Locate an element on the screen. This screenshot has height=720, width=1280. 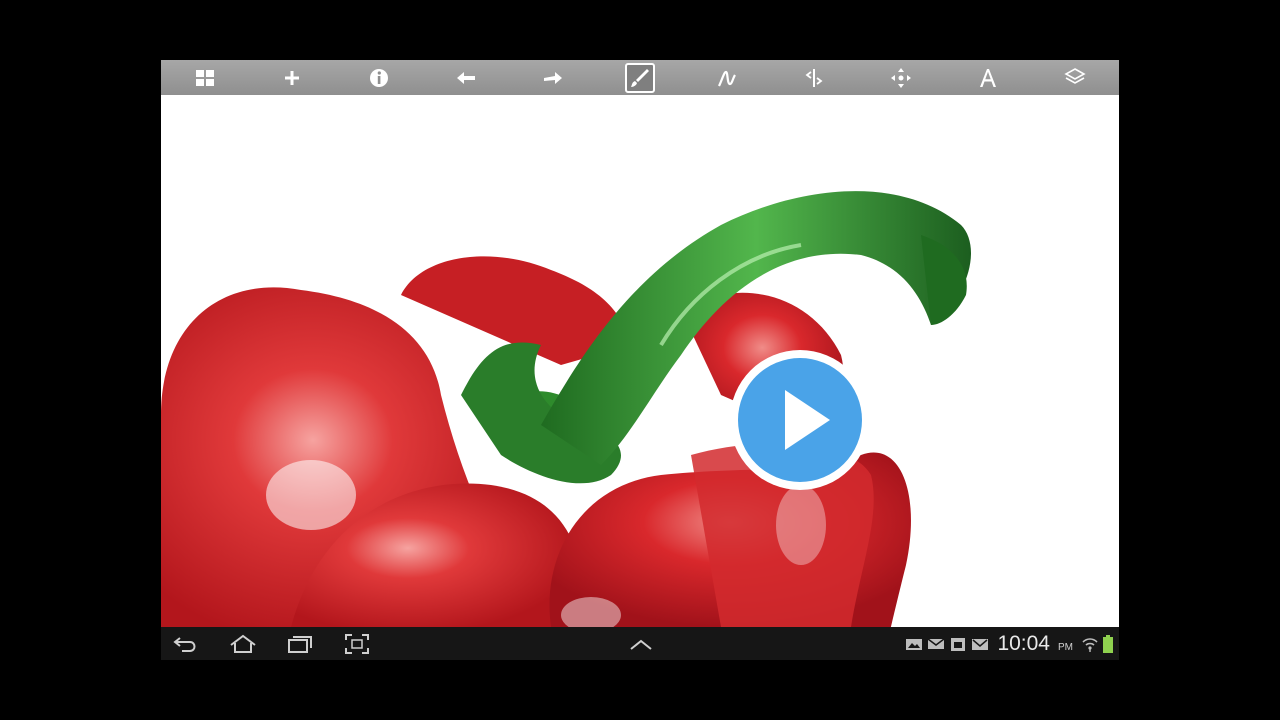
gallery-icon is located at coordinates (204, 77).